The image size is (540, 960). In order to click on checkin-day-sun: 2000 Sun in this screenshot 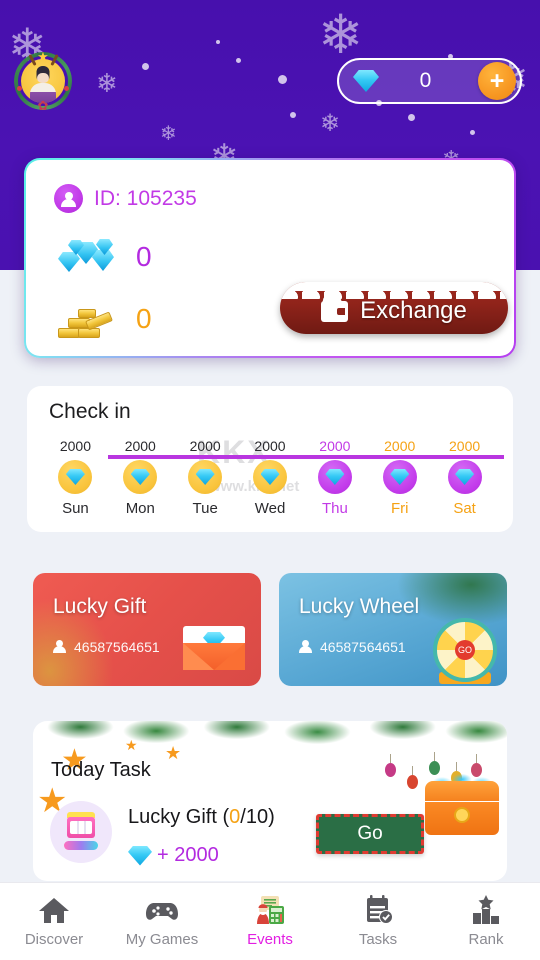, I will do `click(75, 477)`.